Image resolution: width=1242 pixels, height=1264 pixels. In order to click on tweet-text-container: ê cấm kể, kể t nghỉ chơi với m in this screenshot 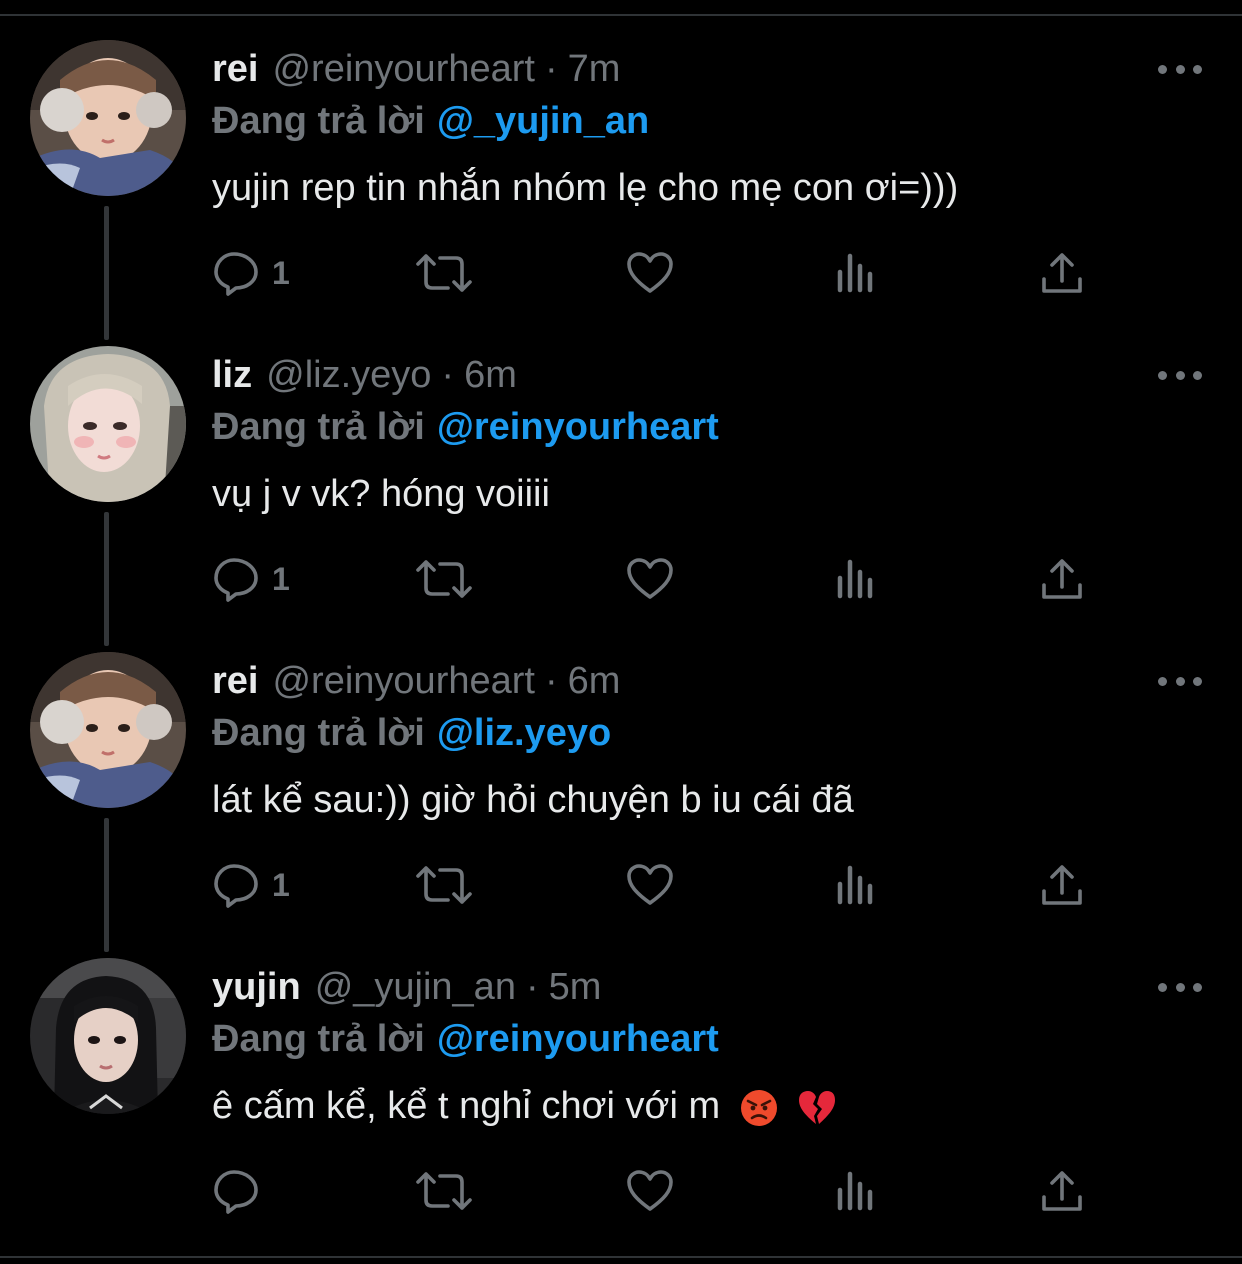, I will do `click(524, 1106)`.